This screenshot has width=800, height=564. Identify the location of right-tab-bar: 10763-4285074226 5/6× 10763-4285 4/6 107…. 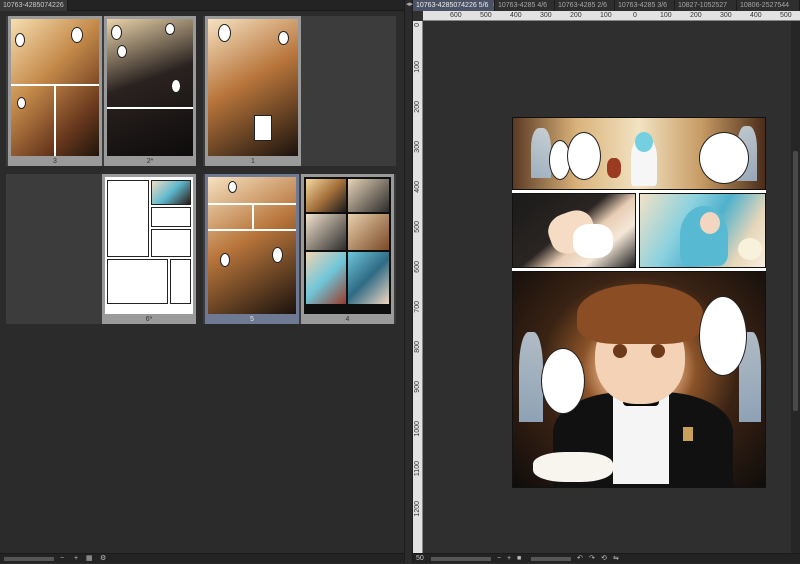
(606, 5).